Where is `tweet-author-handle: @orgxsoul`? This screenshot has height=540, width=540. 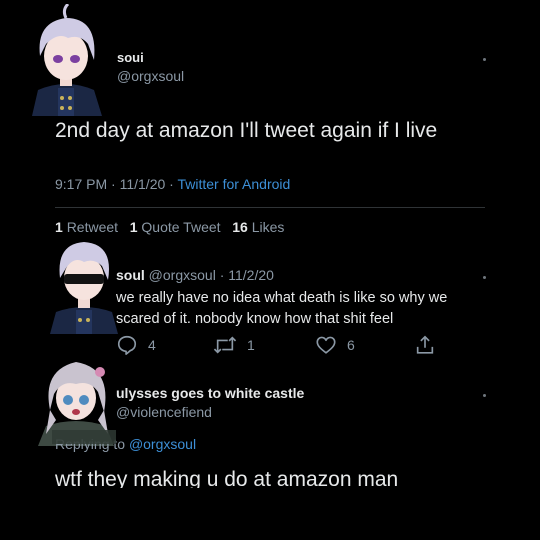
tweet-author-handle: @orgxsoul is located at coordinates (150, 76).